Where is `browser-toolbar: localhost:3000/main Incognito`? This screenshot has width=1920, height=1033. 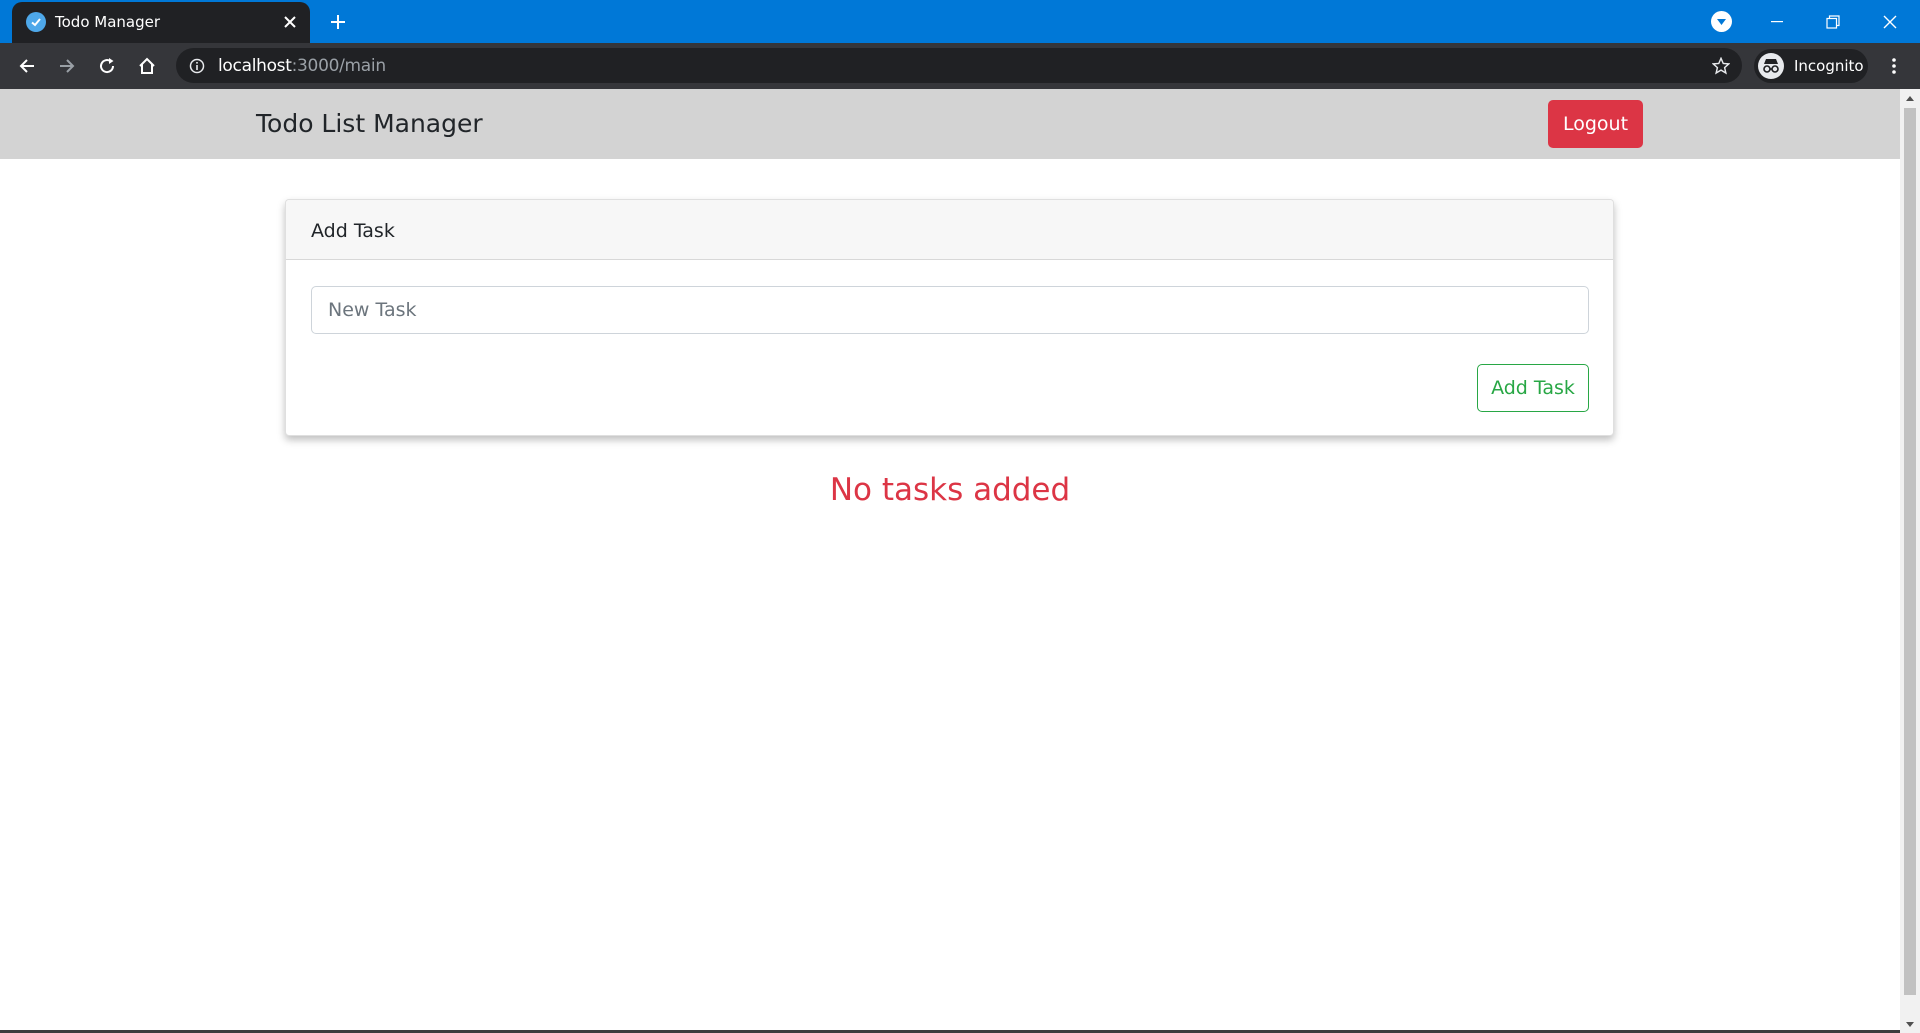 browser-toolbar: localhost:3000/main Incognito is located at coordinates (960, 66).